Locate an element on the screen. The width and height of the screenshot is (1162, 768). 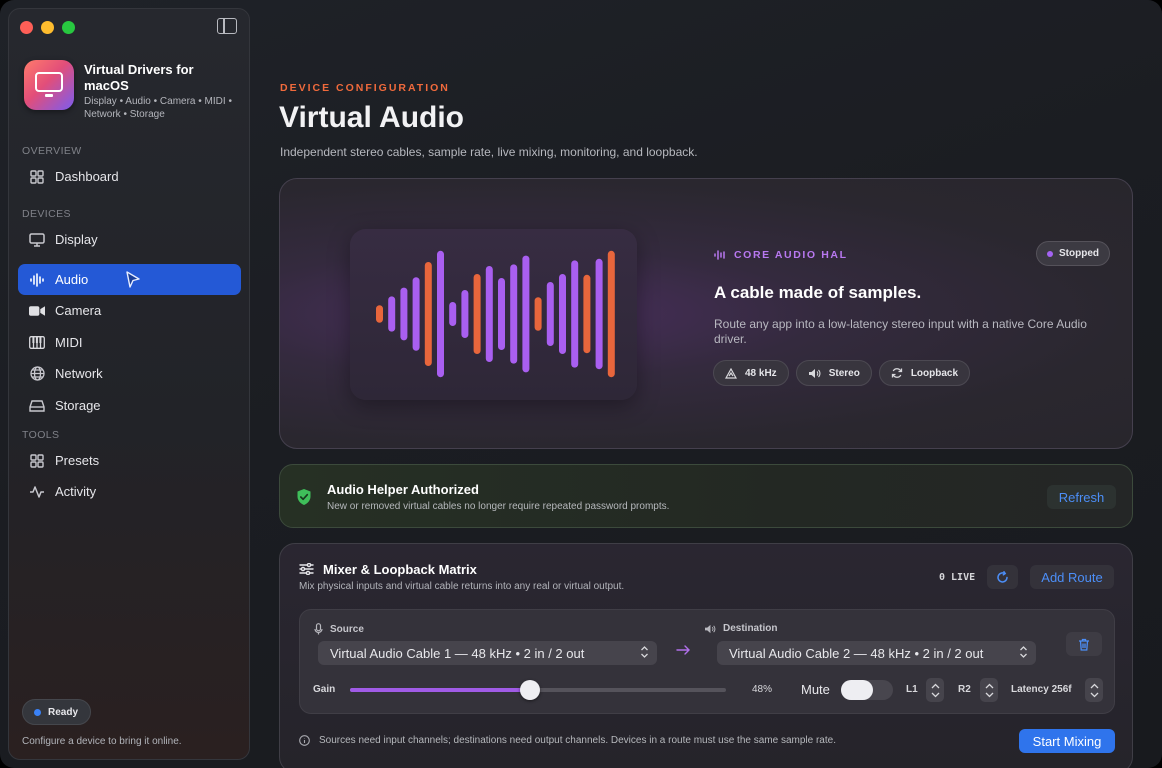
destination-label: Destination is located at coordinates (740, 628).